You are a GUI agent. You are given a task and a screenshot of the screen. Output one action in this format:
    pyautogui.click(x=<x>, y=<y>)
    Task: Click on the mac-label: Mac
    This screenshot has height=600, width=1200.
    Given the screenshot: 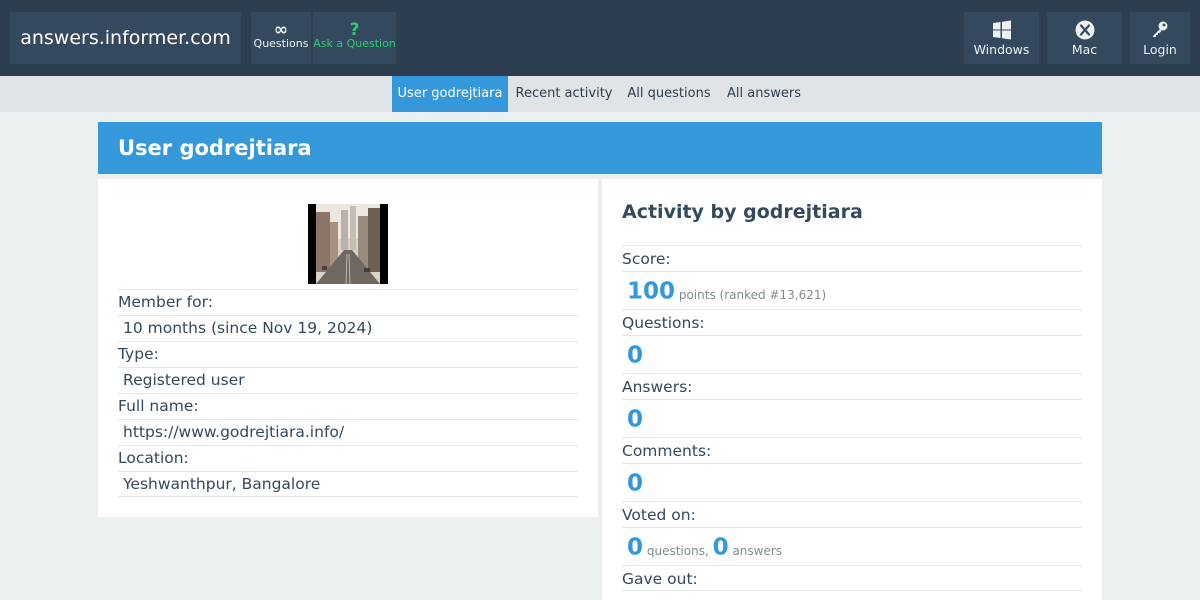 What is the action you would take?
    pyautogui.click(x=1084, y=49)
    